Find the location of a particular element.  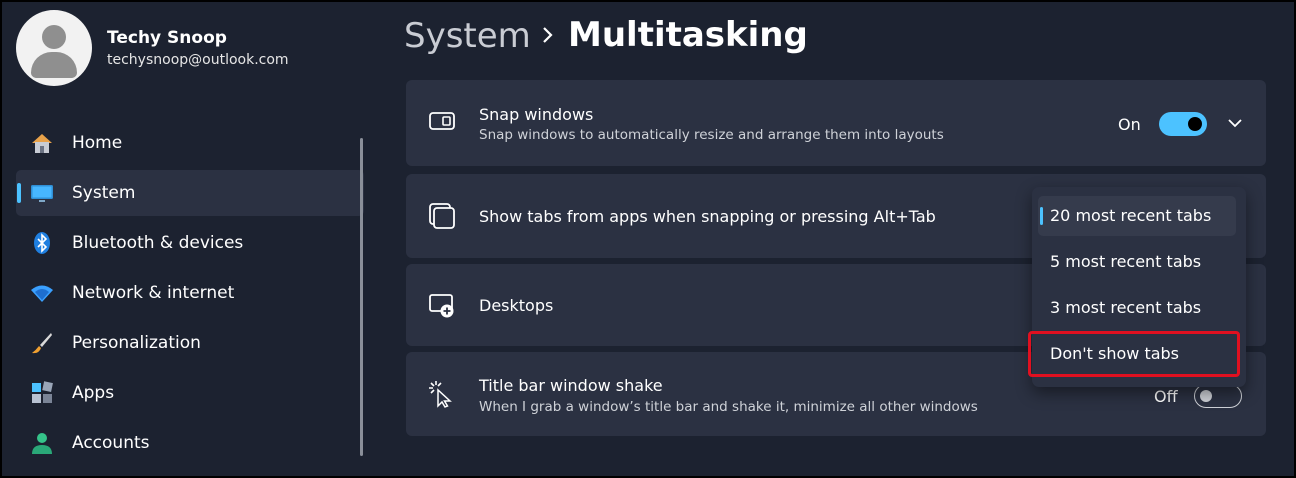

sidebar-item-label: Personalization is located at coordinates (136, 343).